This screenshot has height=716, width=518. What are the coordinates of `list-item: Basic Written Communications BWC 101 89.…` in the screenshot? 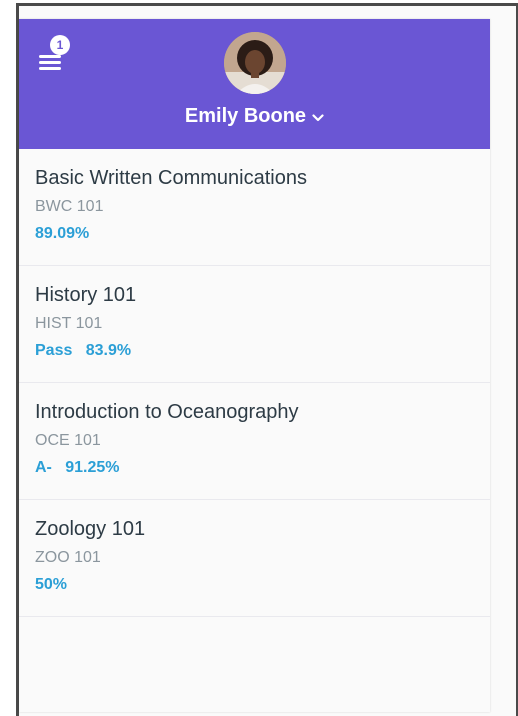 It's located at (254, 207).